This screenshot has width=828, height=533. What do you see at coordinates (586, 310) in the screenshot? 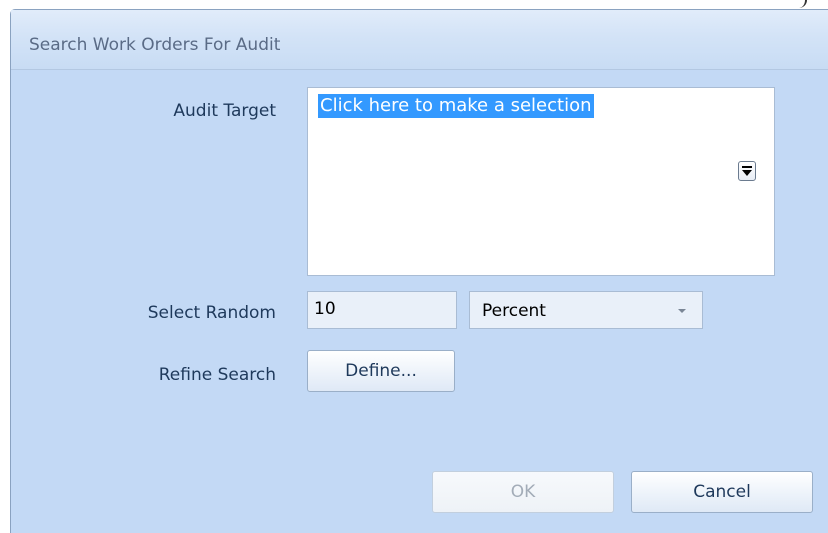
I see `select-random-unit-combo: Percent` at bounding box center [586, 310].